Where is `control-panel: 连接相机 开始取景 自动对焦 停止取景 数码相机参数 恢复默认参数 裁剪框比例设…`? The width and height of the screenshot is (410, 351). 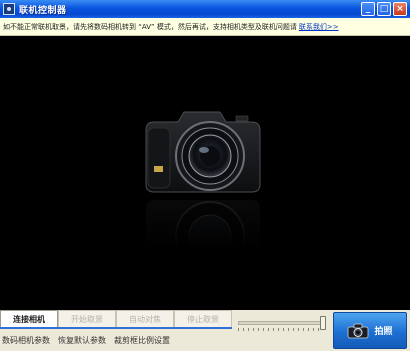 control-panel: 连接相机 开始取景 自动对焦 停止取景 数码相机参数 恢复默认参数 裁剪框比例设… is located at coordinates (205, 330).